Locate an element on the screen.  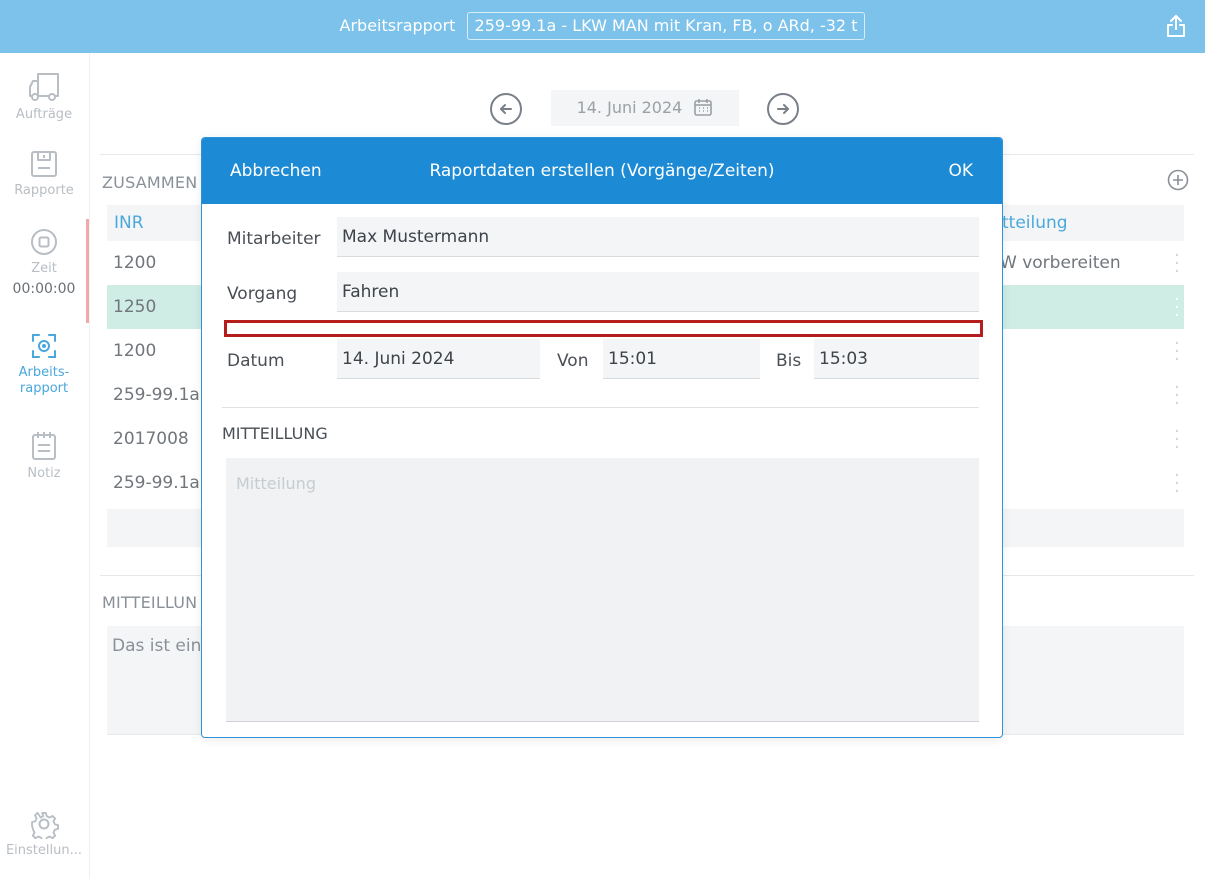
divider is located at coordinates (600, 407).